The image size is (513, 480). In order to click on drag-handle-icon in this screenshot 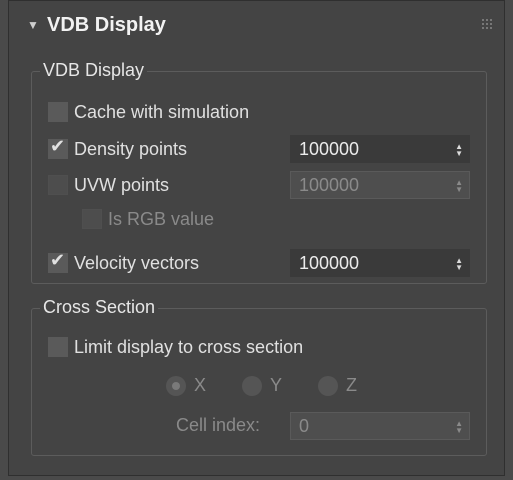, I will do `click(488, 25)`.